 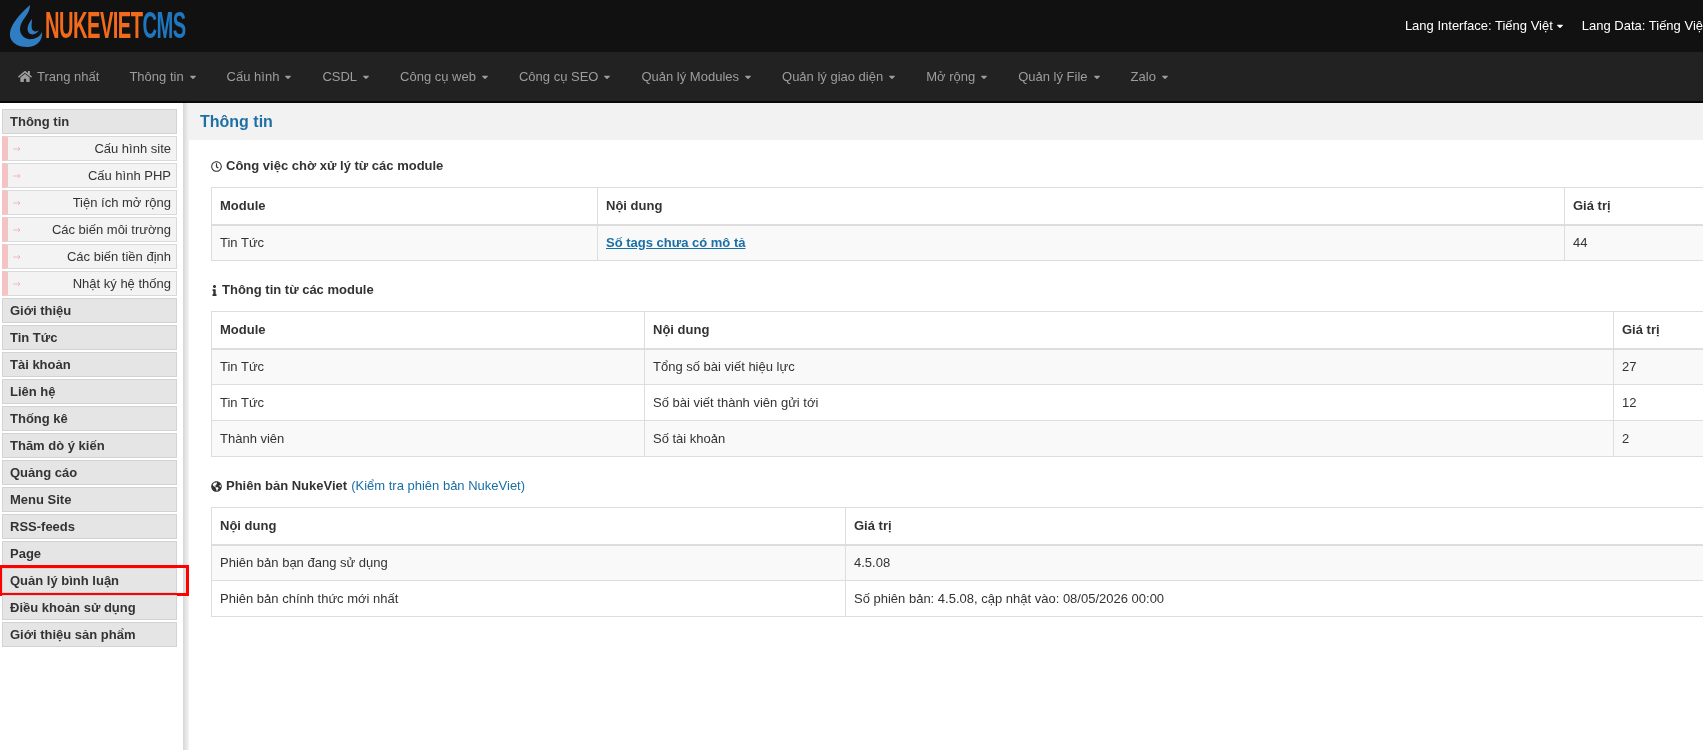 What do you see at coordinates (1129, 438) in the screenshot?
I see `table-cell: Số tài khoản` at bounding box center [1129, 438].